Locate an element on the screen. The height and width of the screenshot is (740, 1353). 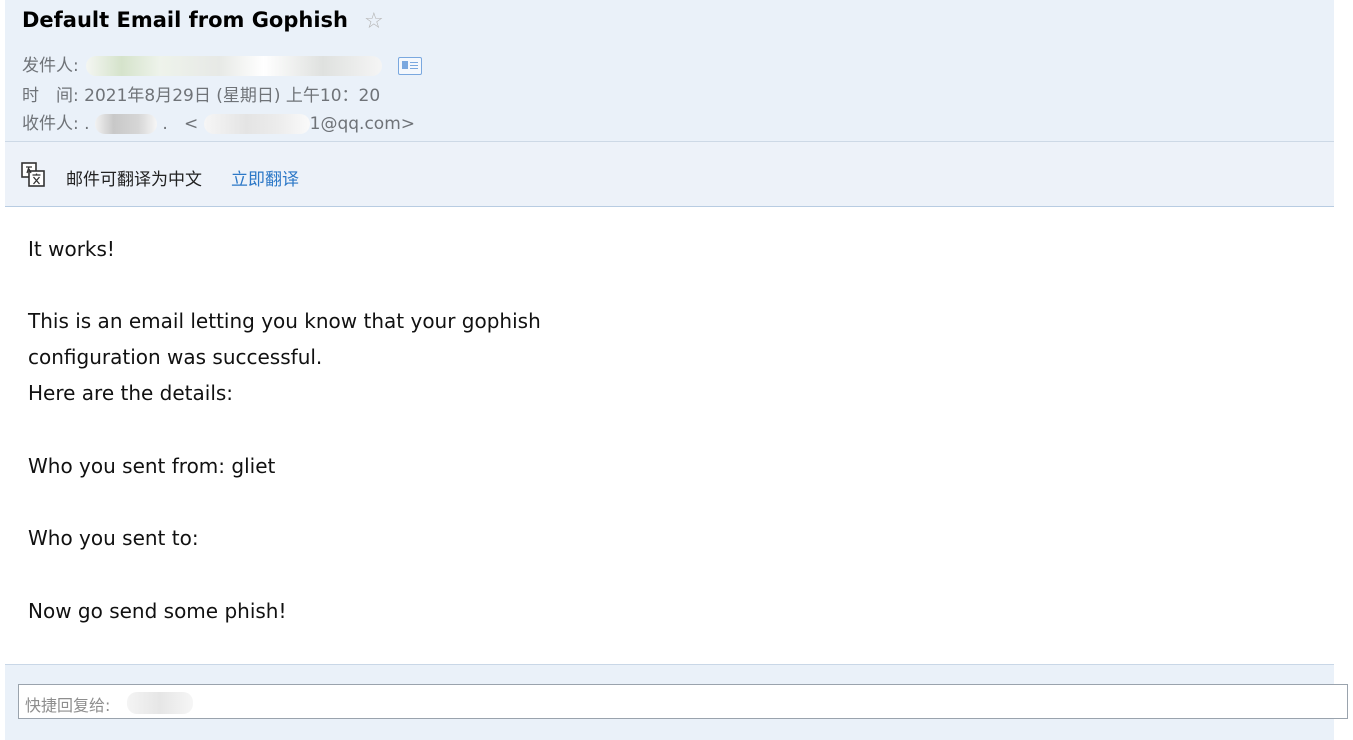
recipient-name-suffix: . is located at coordinates (165, 124).